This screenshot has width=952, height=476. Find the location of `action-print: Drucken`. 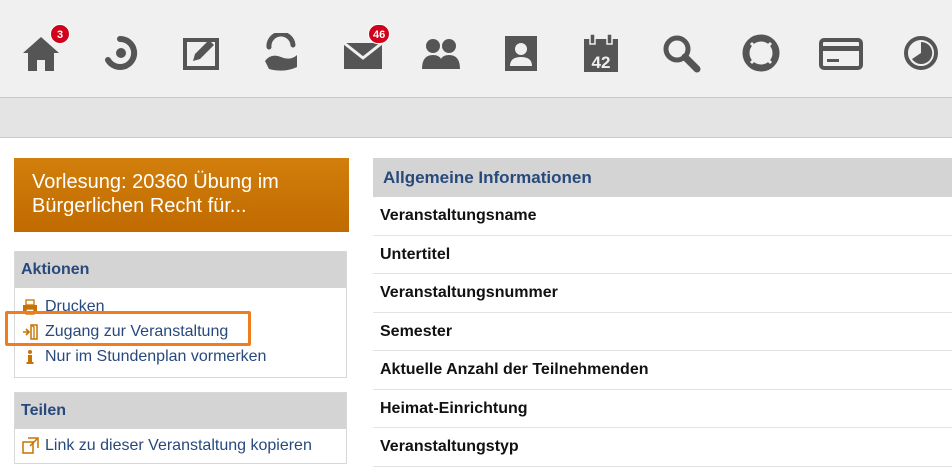

action-print: Drucken is located at coordinates (183, 306).